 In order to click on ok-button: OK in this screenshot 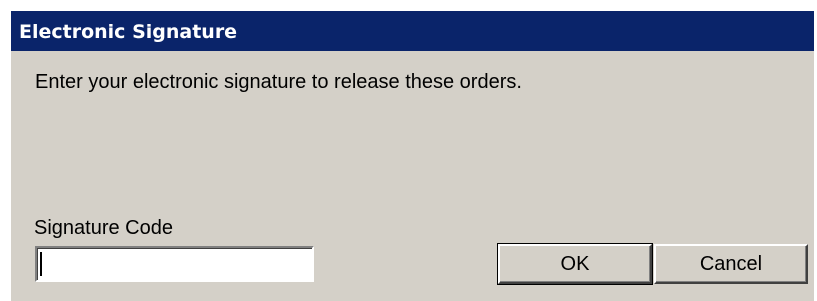, I will do `click(575, 264)`.